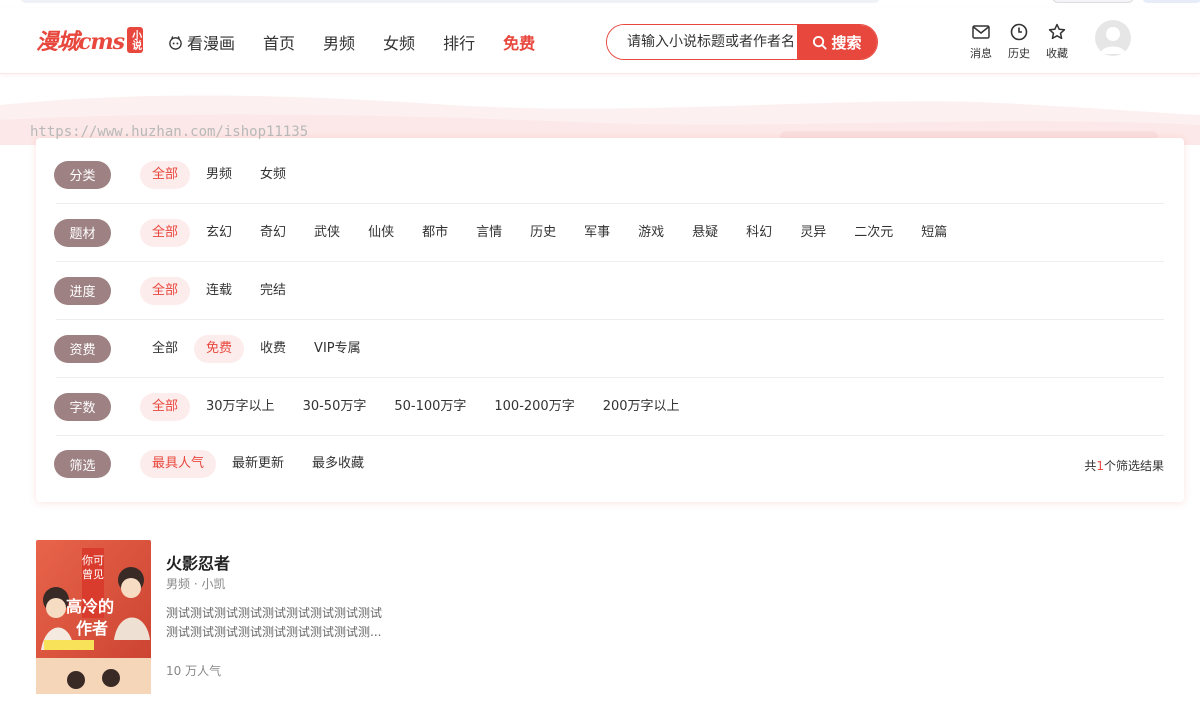 The width and height of the screenshot is (1200, 709). Describe the element at coordinates (335, 407) in the screenshot. I see `filter-option: 30-50万字` at that location.